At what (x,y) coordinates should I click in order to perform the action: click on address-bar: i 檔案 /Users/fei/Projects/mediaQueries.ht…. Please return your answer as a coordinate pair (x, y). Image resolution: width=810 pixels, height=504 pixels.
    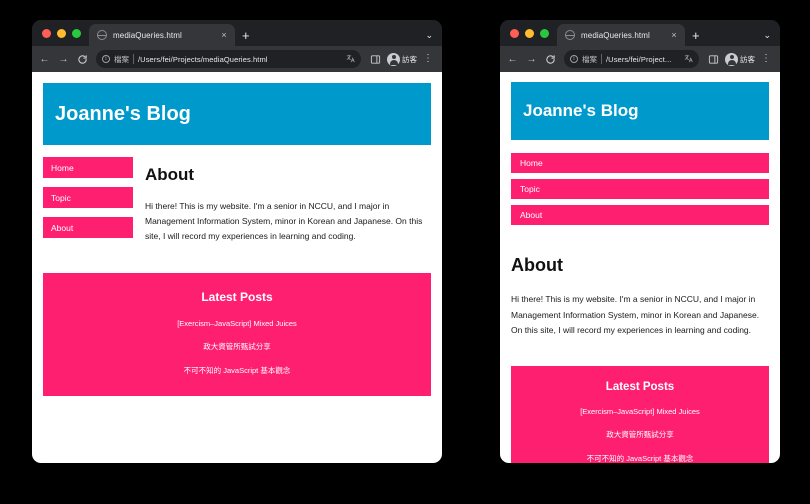
    Looking at the image, I should click on (228, 59).